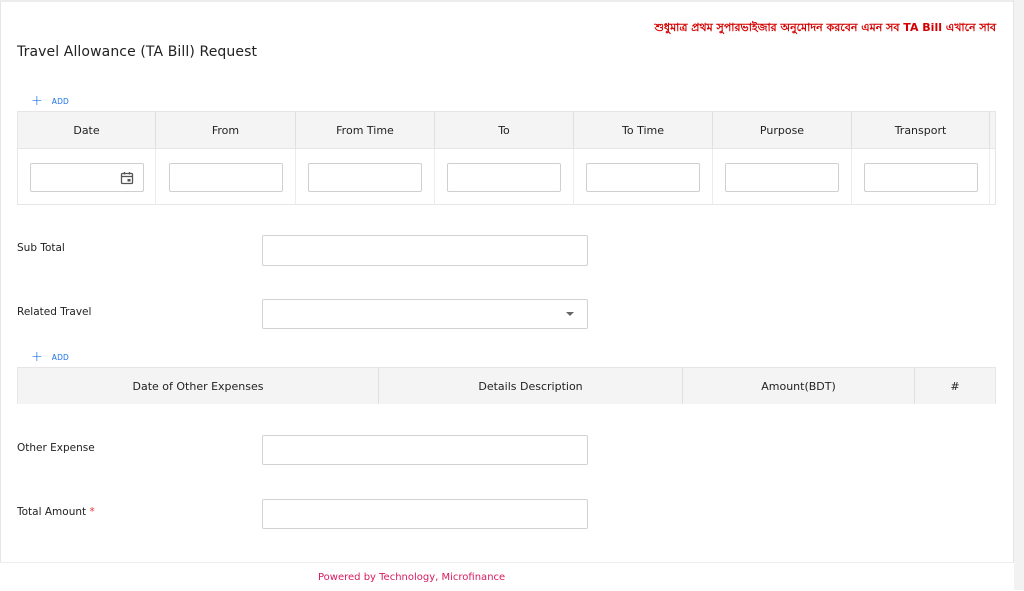  I want to click on from-time-cell, so click(365, 177).